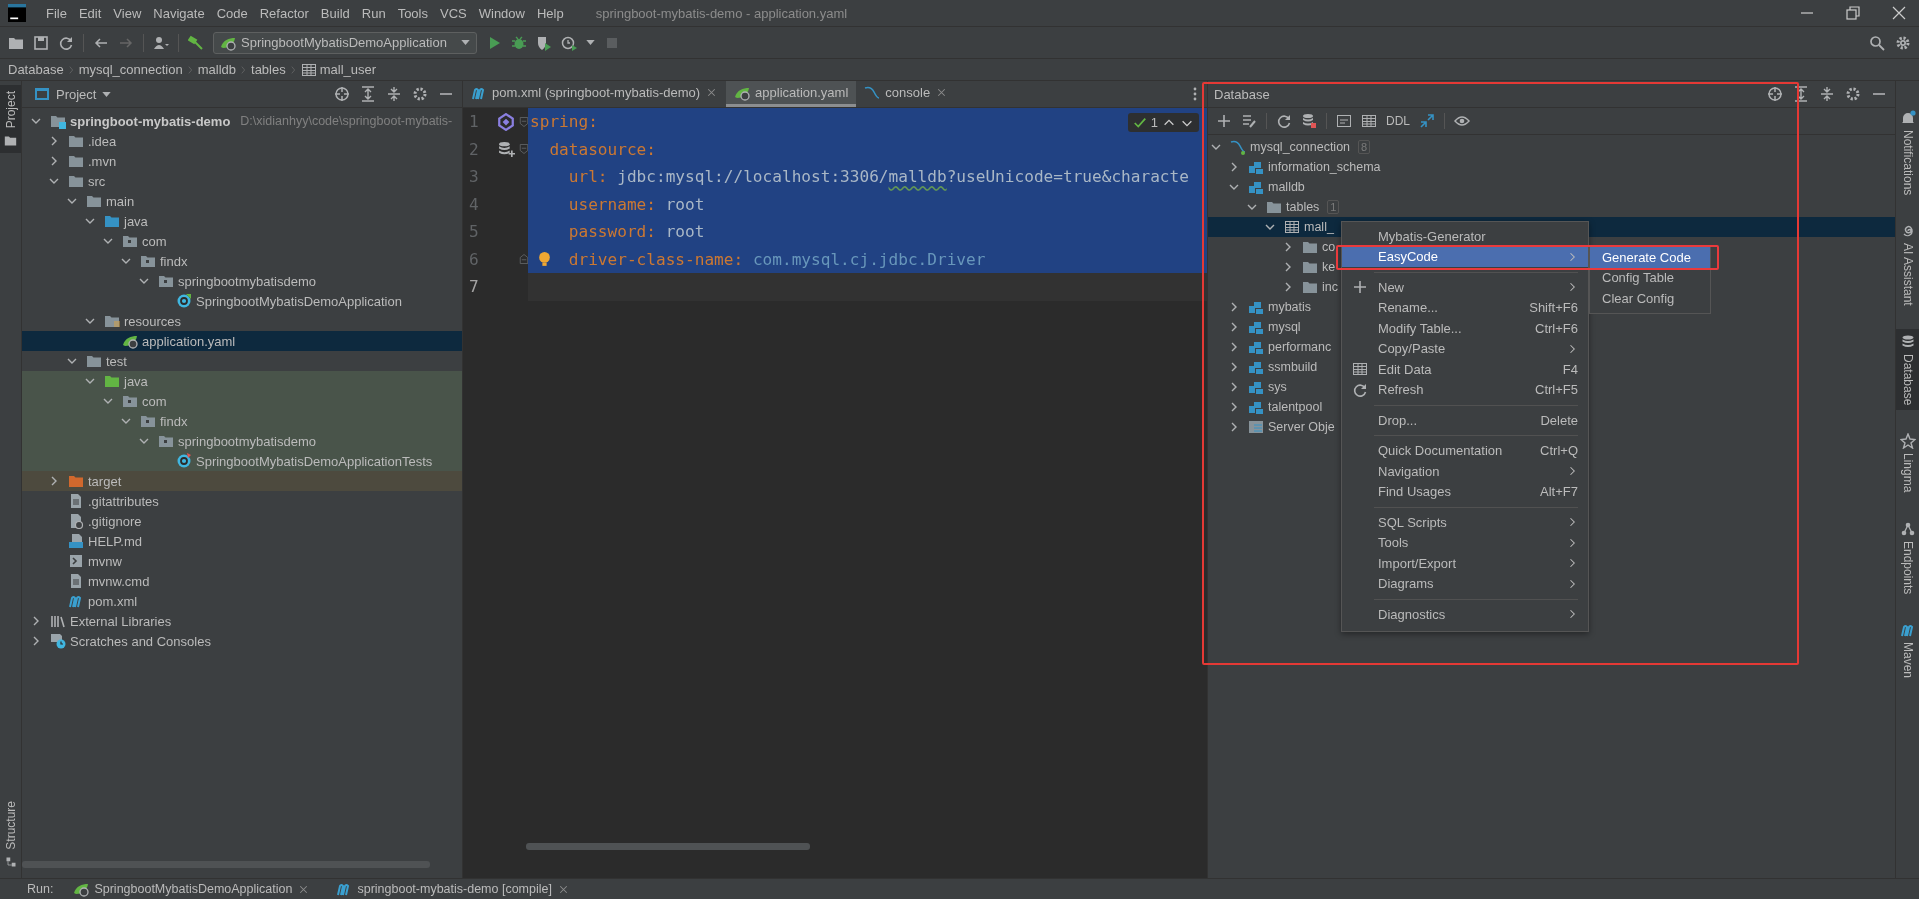  I want to click on refresh-icon, so click(1284, 121).